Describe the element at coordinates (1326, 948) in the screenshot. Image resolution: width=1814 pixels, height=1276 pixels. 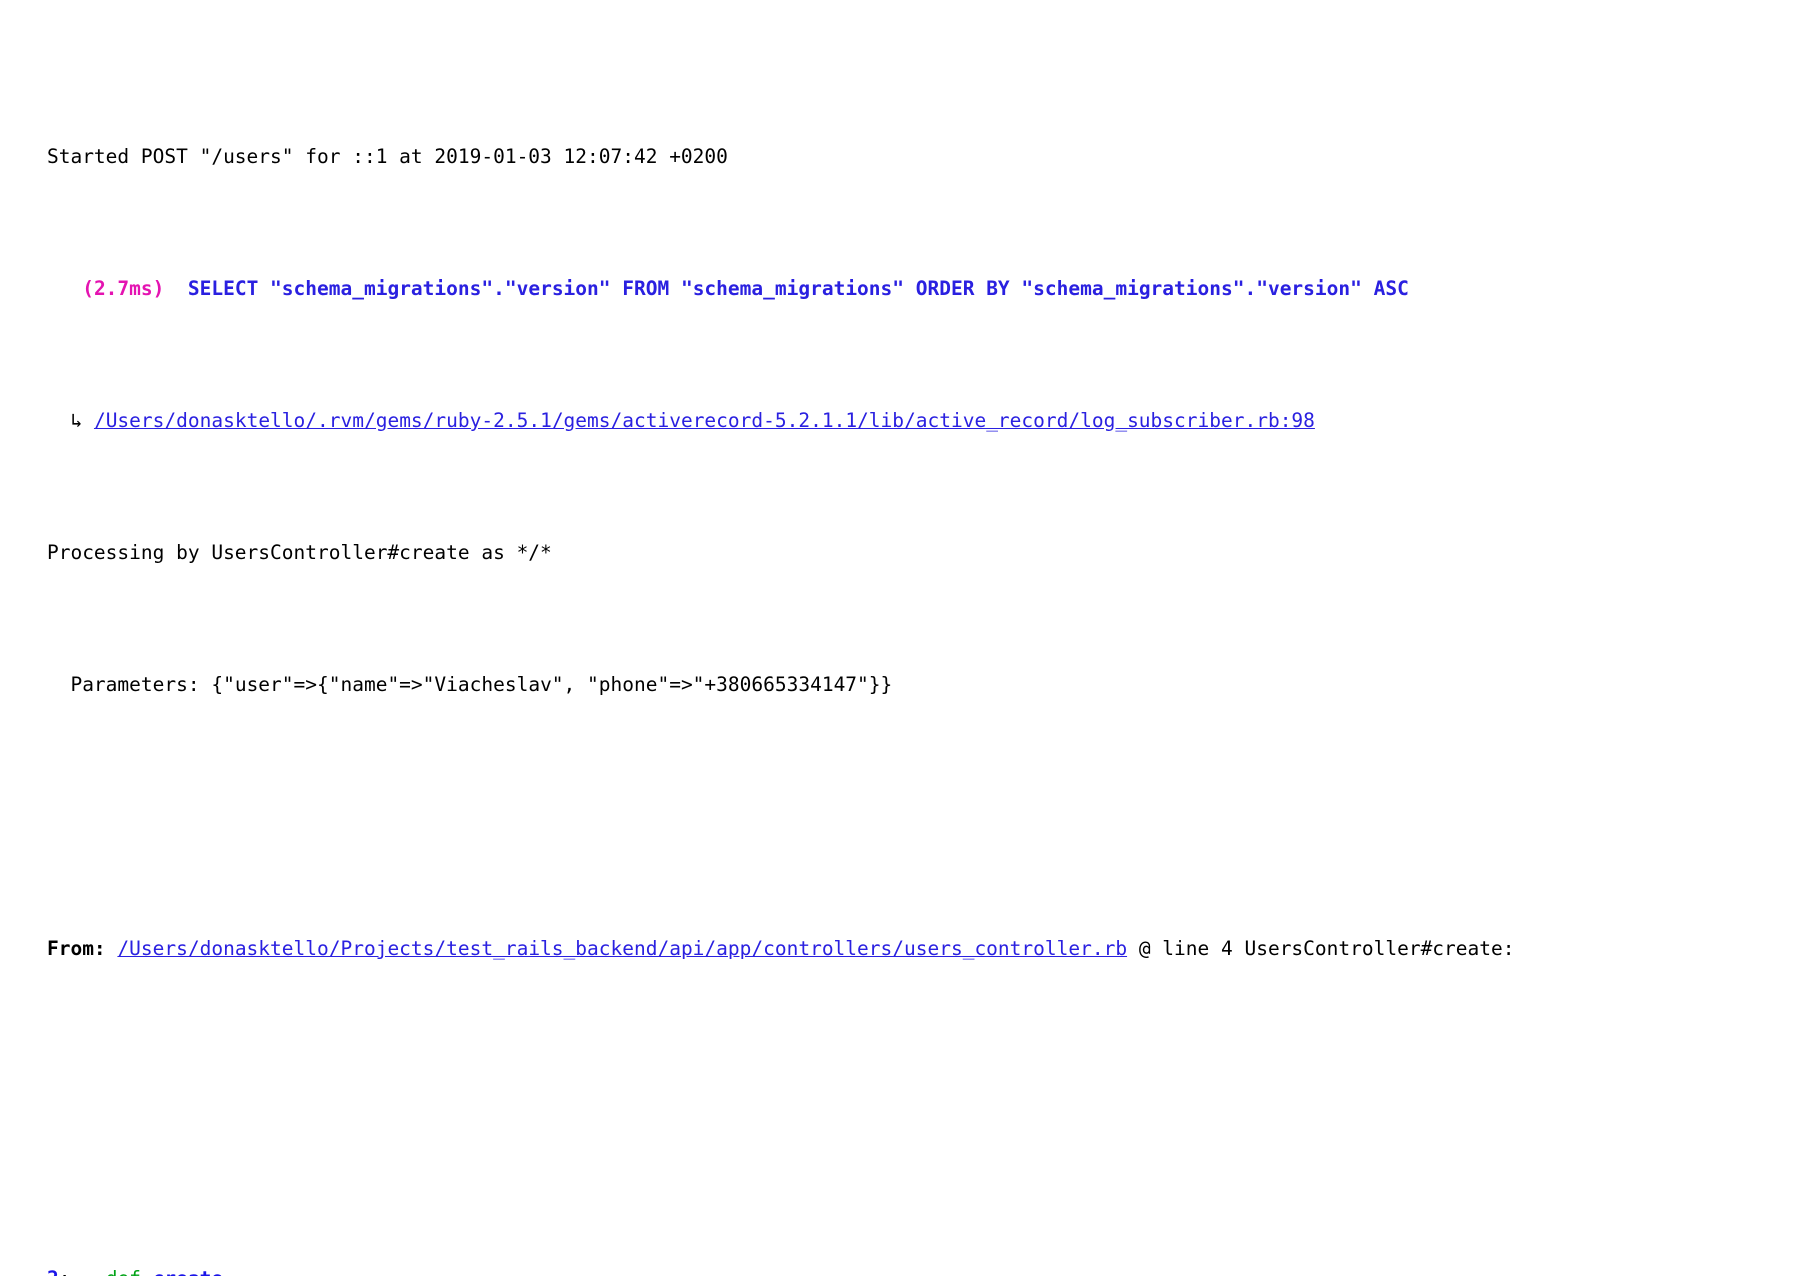
I see `breakpoint-location-text: @ line 4 UsersController#create:` at that location.